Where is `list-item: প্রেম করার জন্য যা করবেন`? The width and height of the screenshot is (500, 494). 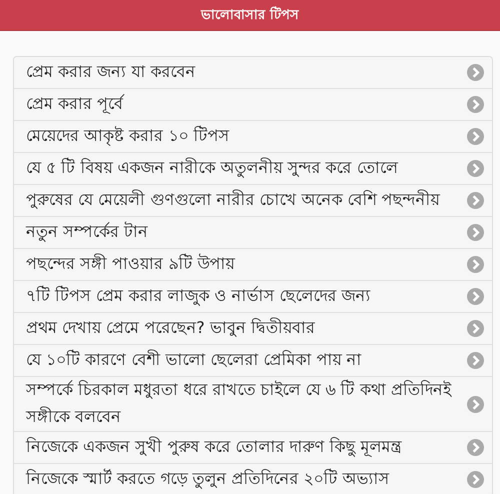 list-item: প্রেম করার জন্য যা করবেন is located at coordinates (253, 73).